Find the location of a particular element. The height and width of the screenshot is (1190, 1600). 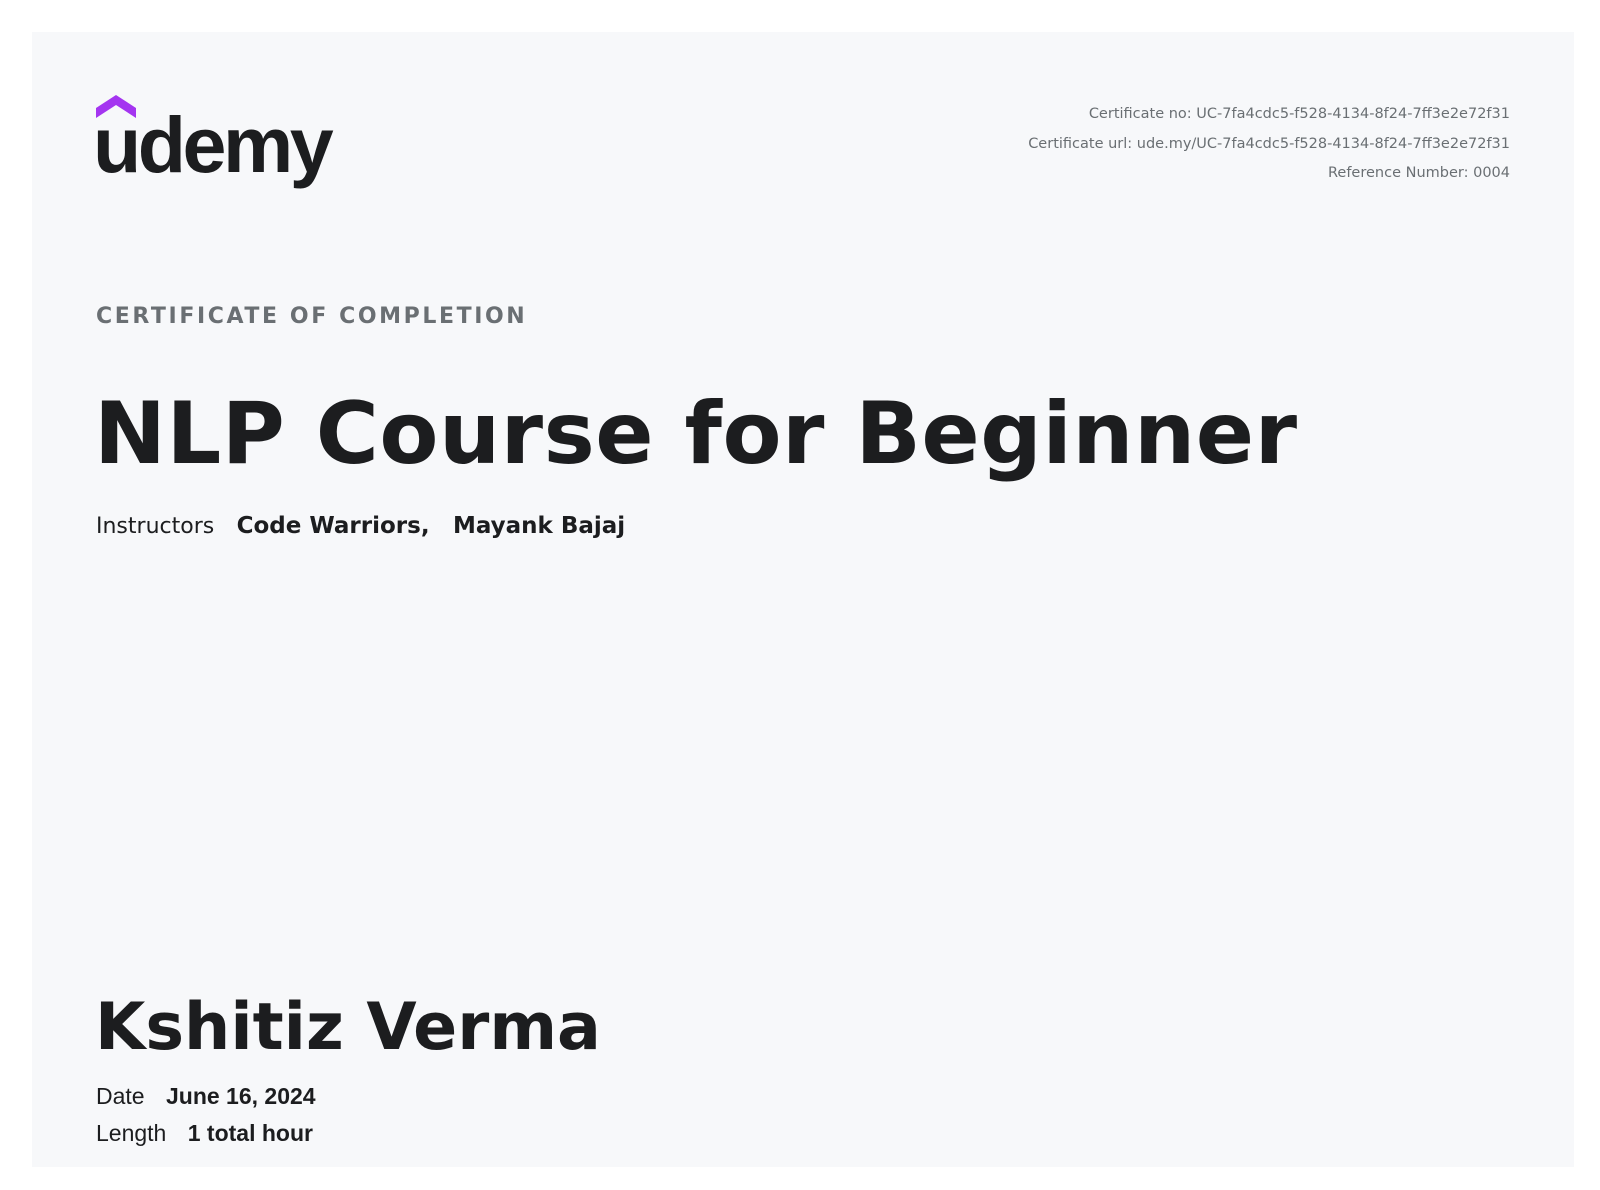

certificate-heading: CERTIFICATE OF COMPLETION is located at coordinates (312, 316).